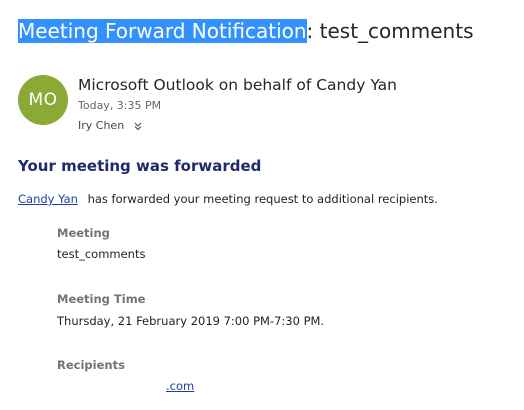  Describe the element at coordinates (390, 31) in the screenshot. I see `subject-rest-text: : test_comments` at that location.